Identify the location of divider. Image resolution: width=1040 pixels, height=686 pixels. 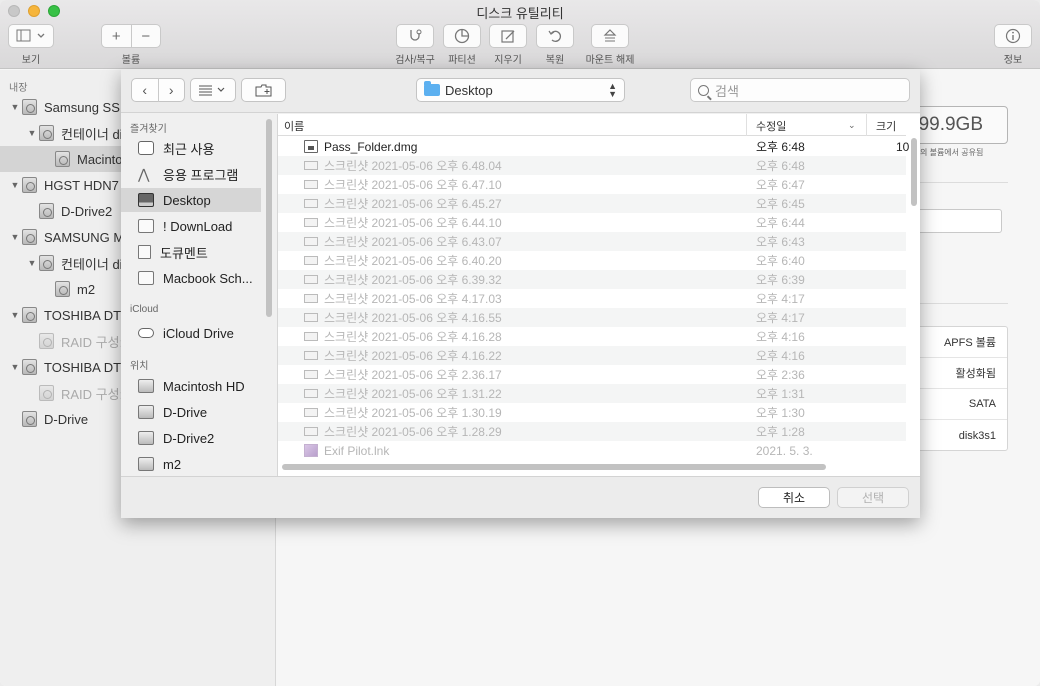
(958, 182).